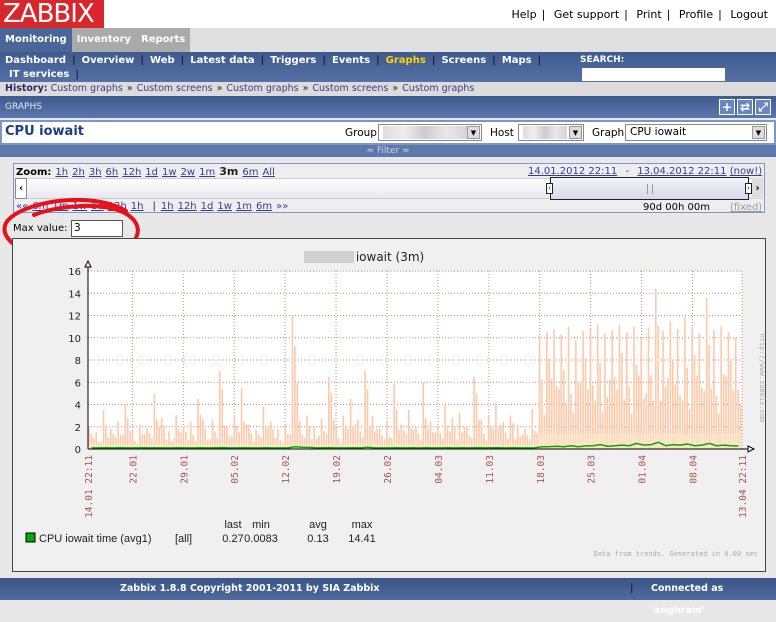  What do you see at coordinates (78, 450) in the screenshot?
I see `y-tick-label: 0` at bounding box center [78, 450].